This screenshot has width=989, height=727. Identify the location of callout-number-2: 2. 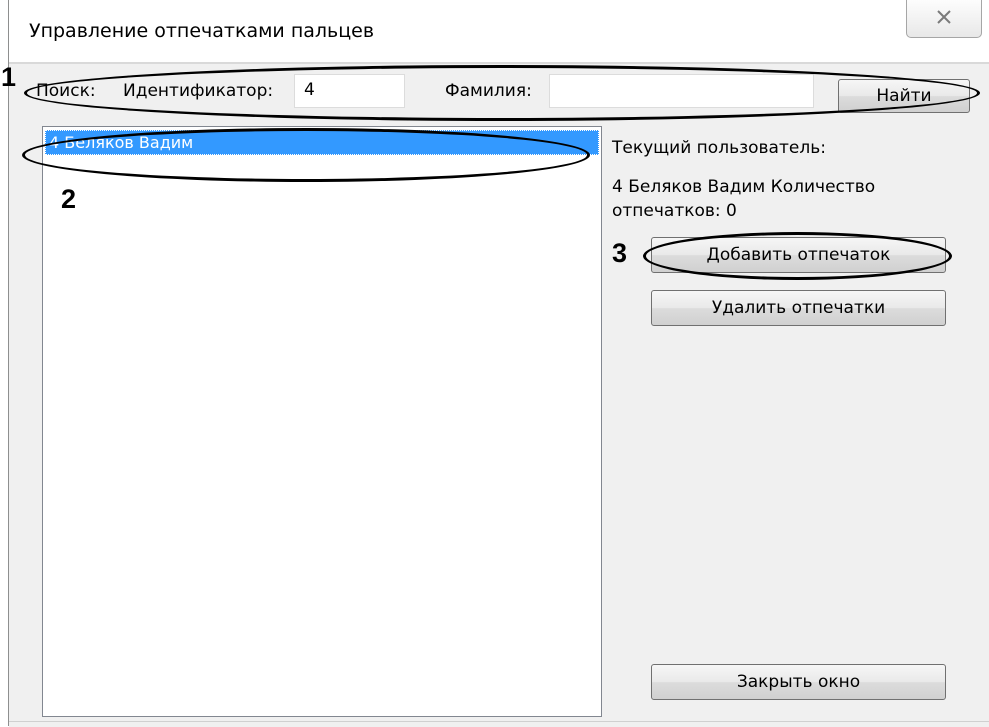
(69, 199).